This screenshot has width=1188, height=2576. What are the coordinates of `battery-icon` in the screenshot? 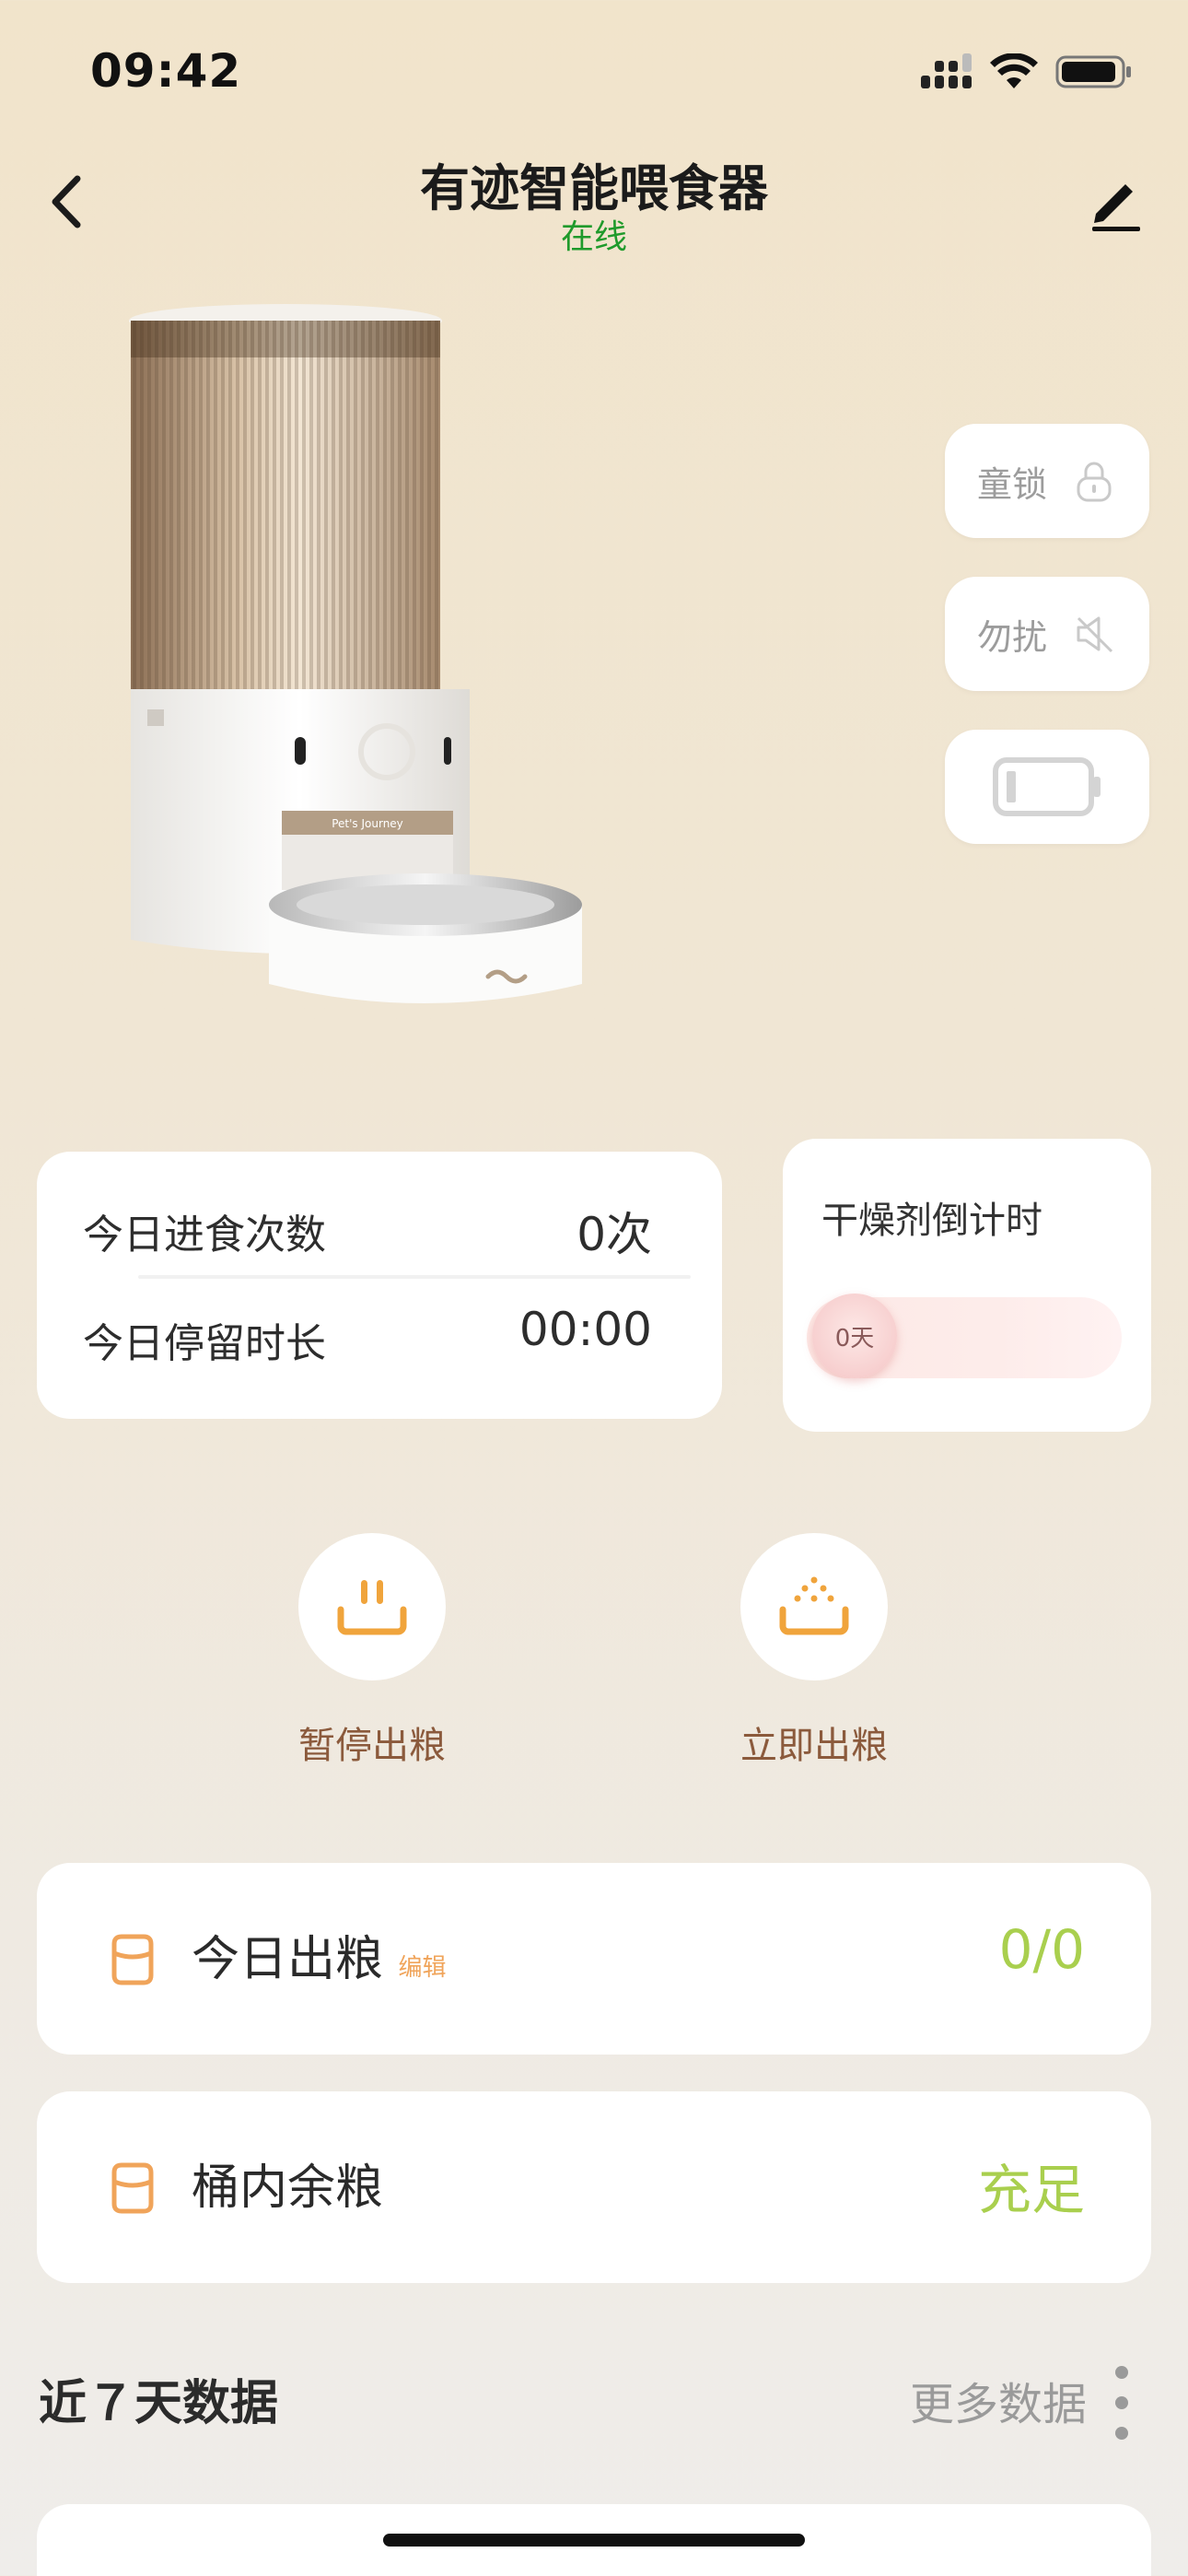 It's located at (1047, 786).